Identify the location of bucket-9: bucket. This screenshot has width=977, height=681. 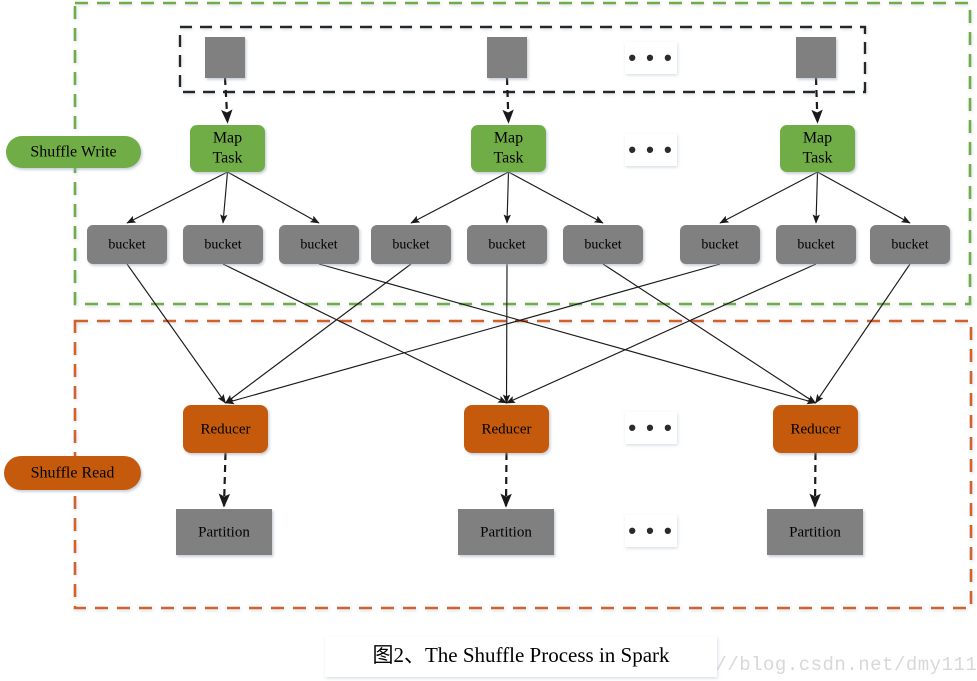
(910, 244).